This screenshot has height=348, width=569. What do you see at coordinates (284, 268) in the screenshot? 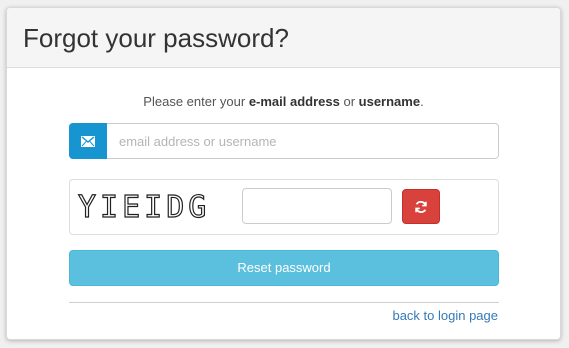
I see `reset-password-button: Reset password` at bounding box center [284, 268].